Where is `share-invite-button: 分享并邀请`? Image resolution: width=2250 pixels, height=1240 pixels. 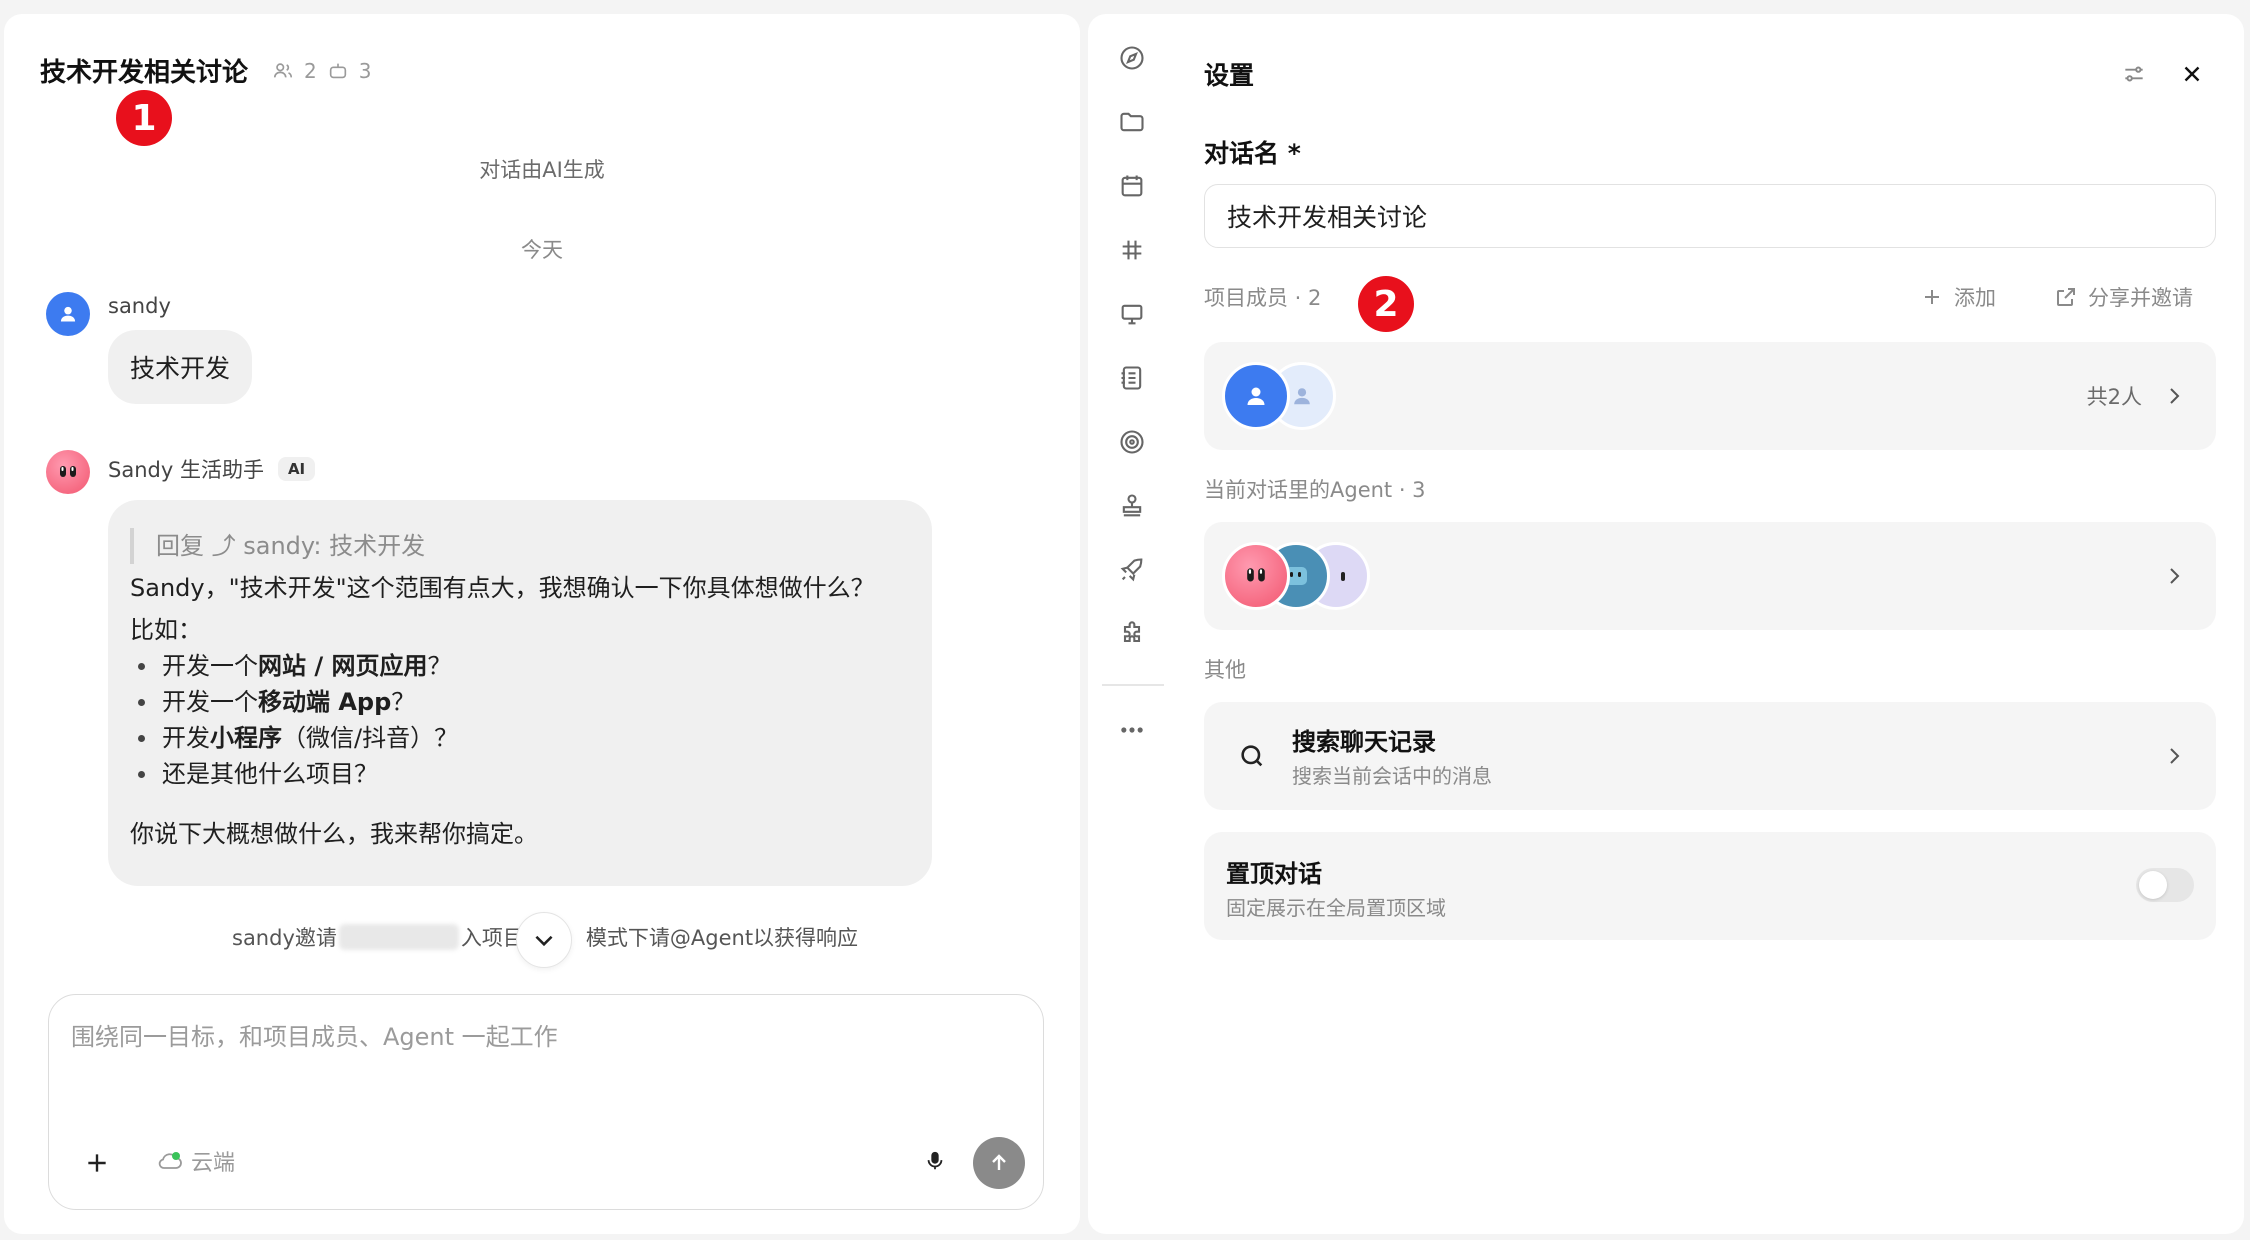
share-invite-button: 分享并邀请 is located at coordinates (2123, 297).